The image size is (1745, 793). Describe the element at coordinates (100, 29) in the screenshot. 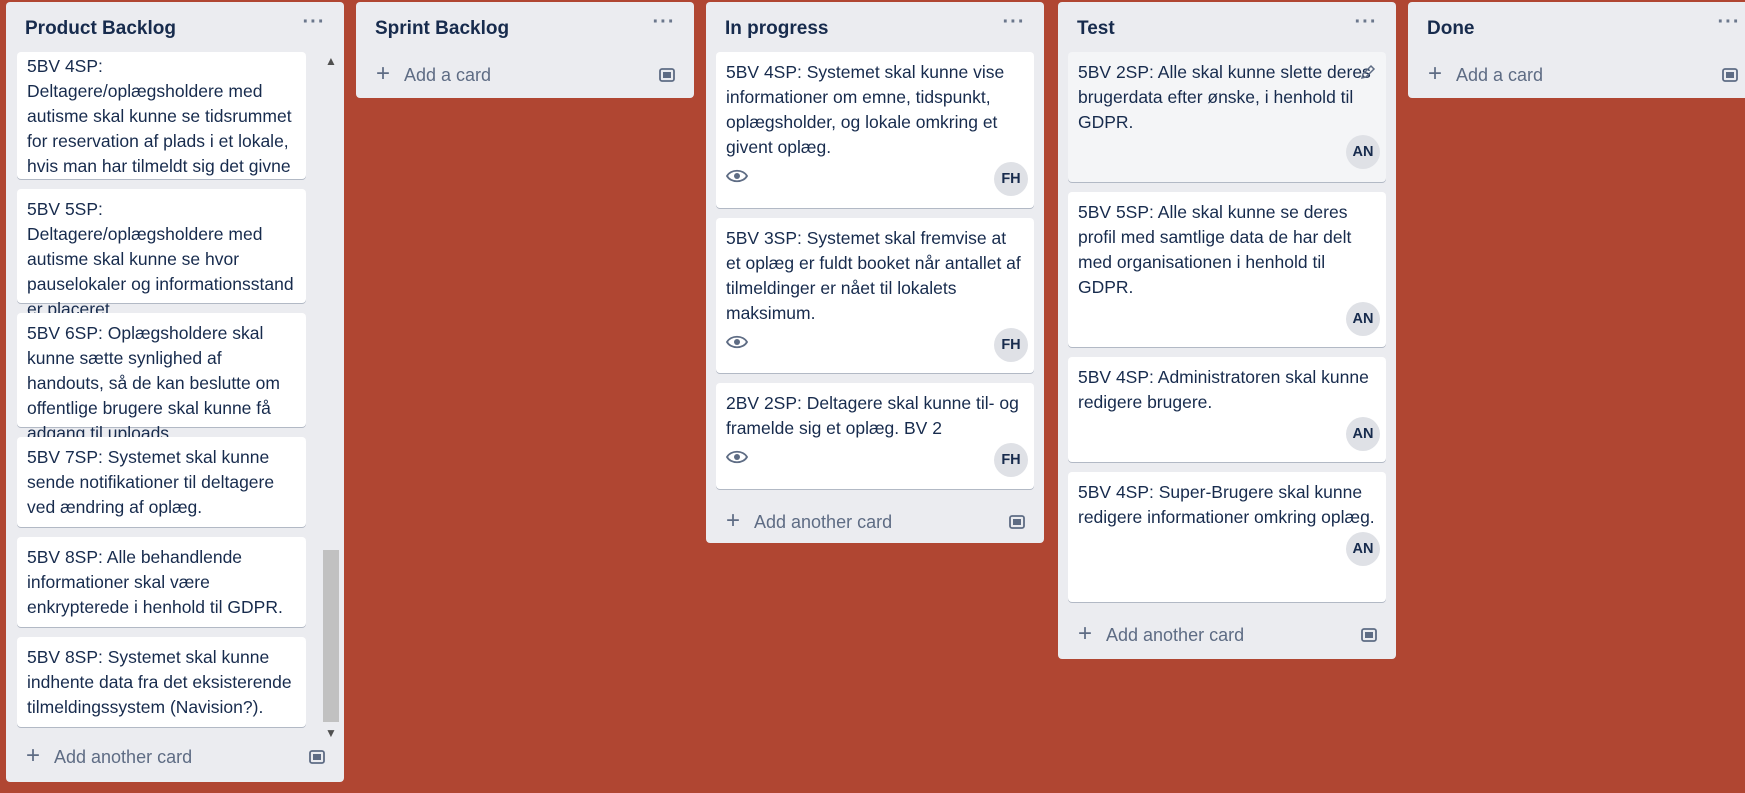

I see `list-title: Product Backlog` at that location.